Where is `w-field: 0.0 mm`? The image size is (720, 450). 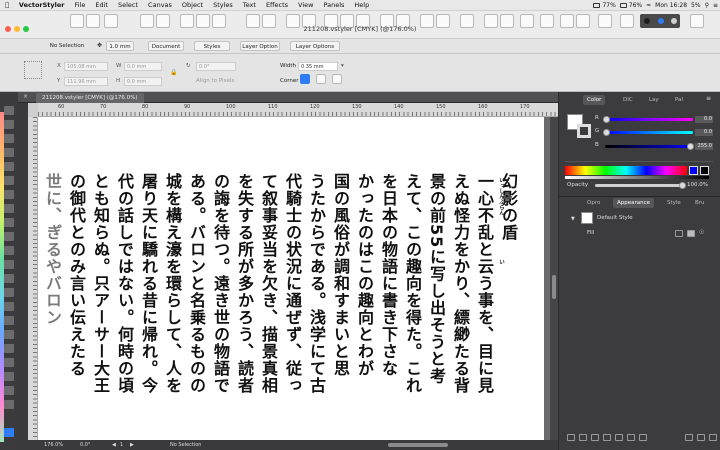
w-field: 0.0 mm is located at coordinates (143, 66).